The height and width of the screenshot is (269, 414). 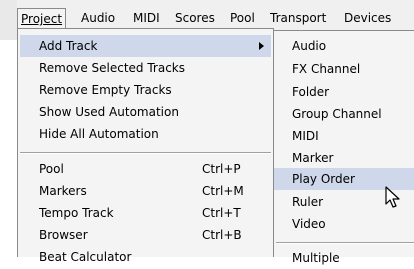 I want to click on menu-item-remove-selected-tracks-label: Remove Selected Tracks, so click(x=112, y=68).